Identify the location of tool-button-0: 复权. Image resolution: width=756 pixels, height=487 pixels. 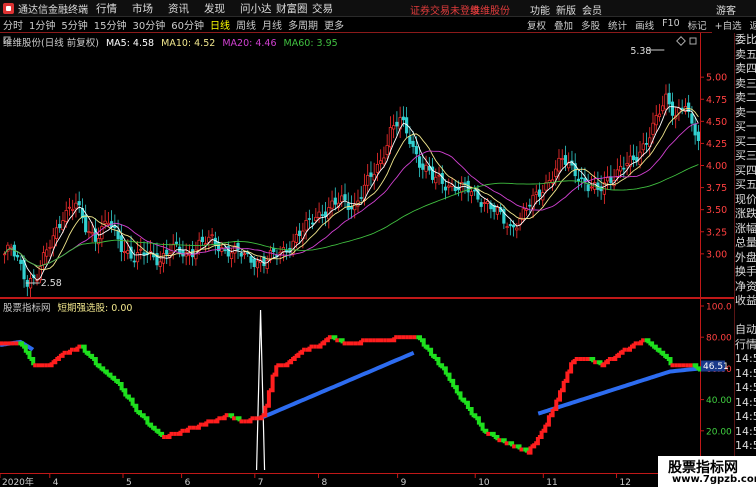
(536, 25).